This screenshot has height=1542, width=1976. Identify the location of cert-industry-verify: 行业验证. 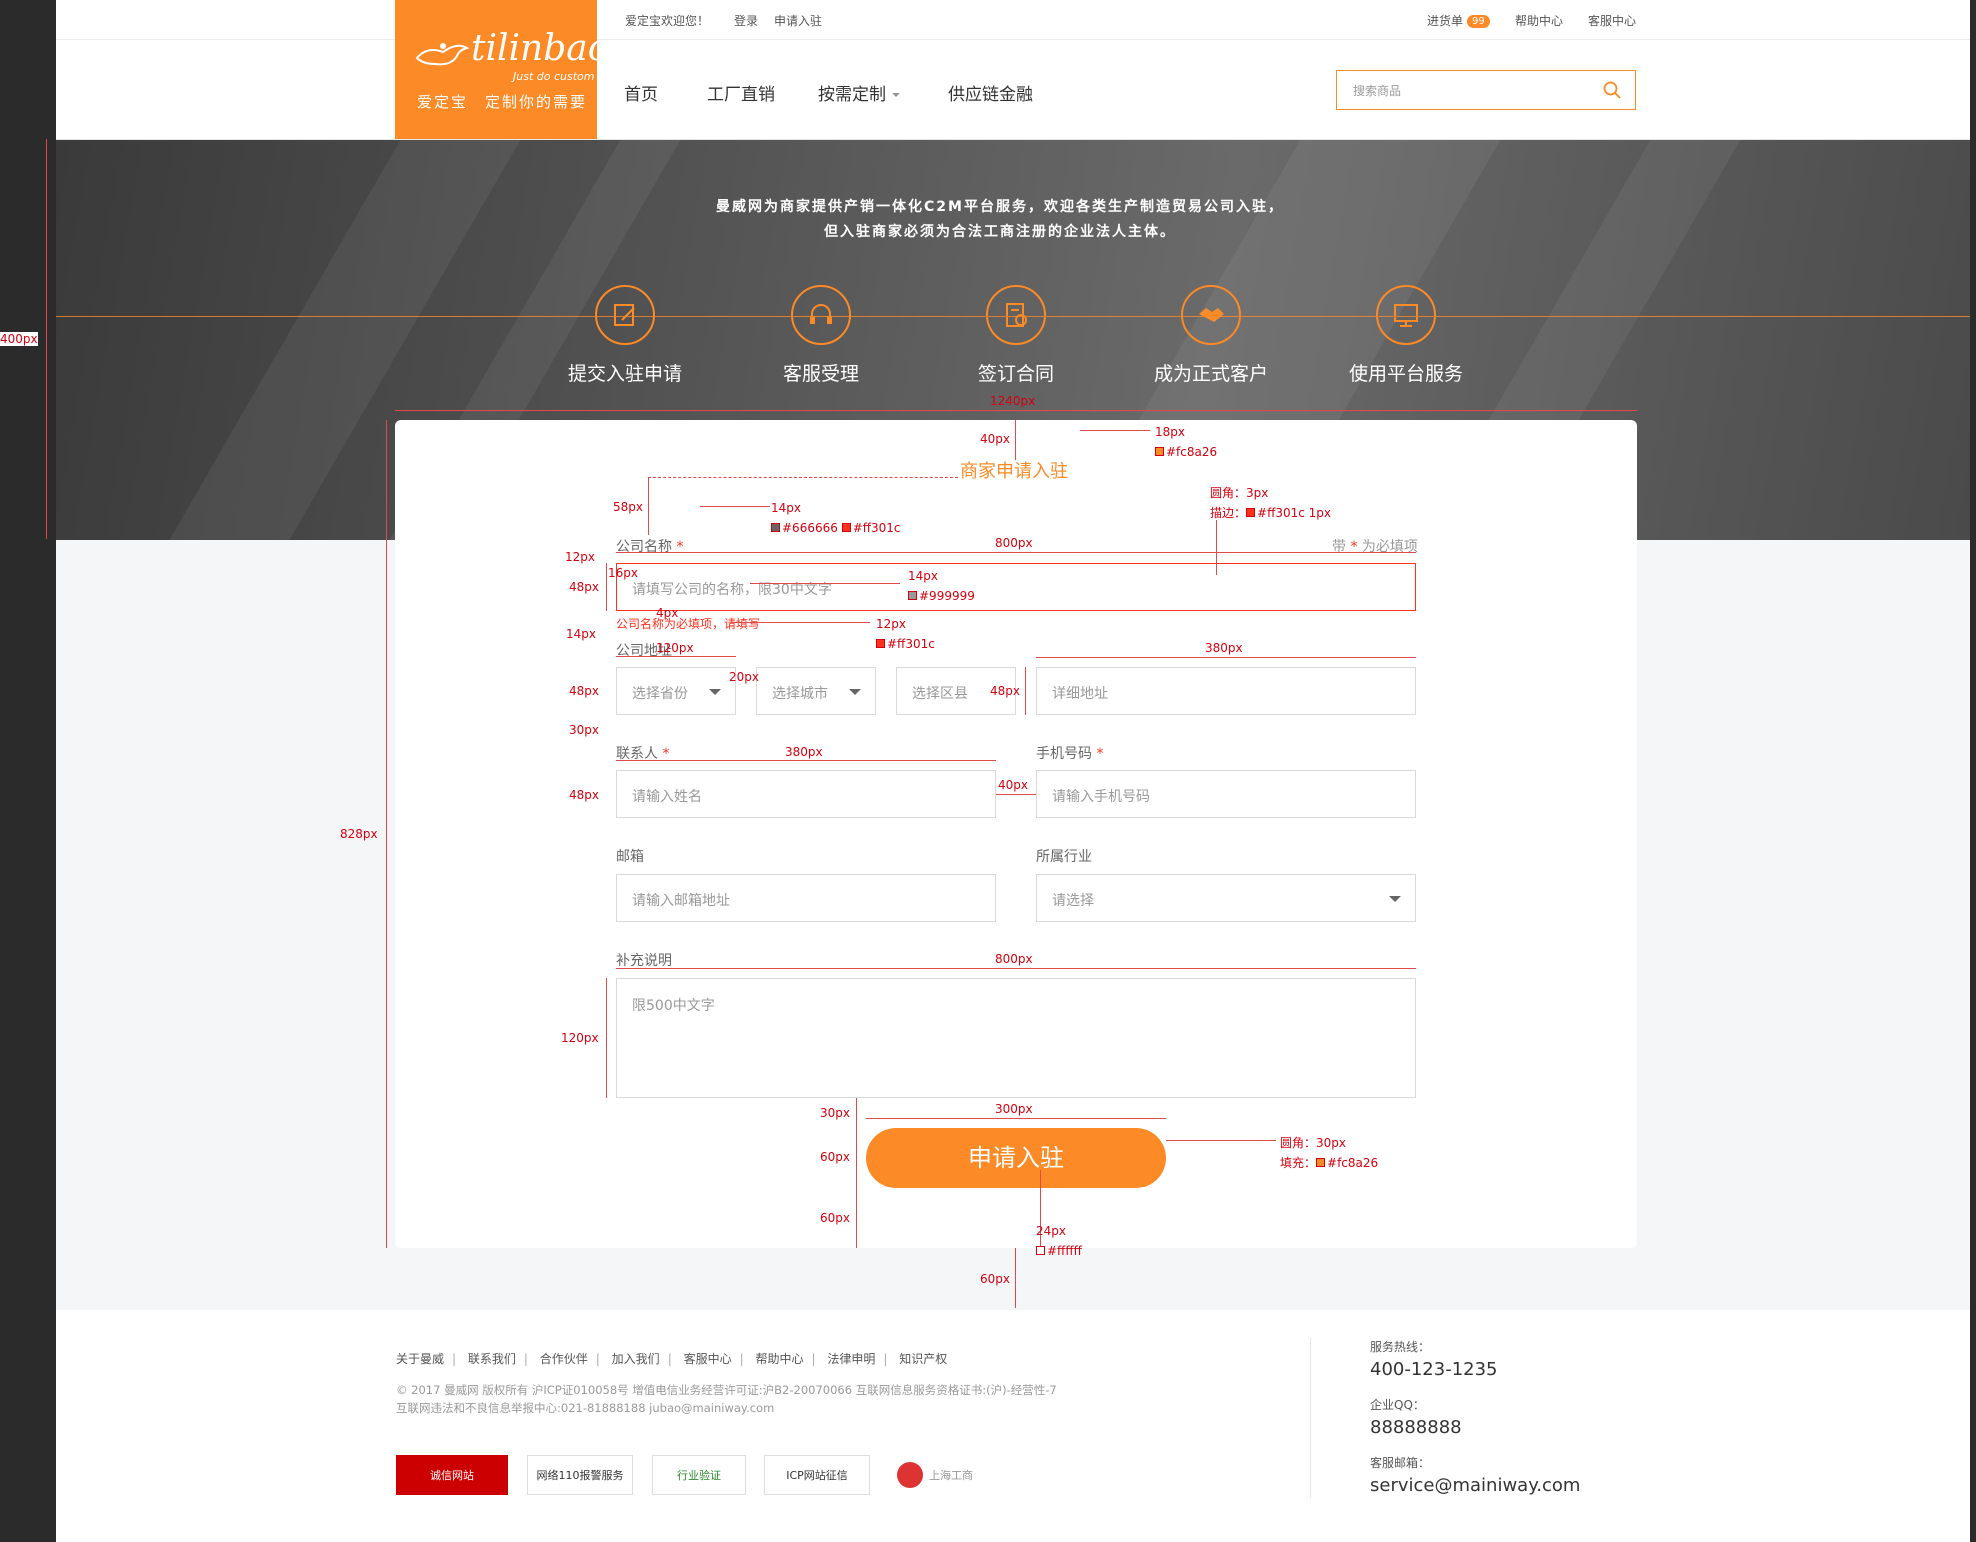
(699, 1475).